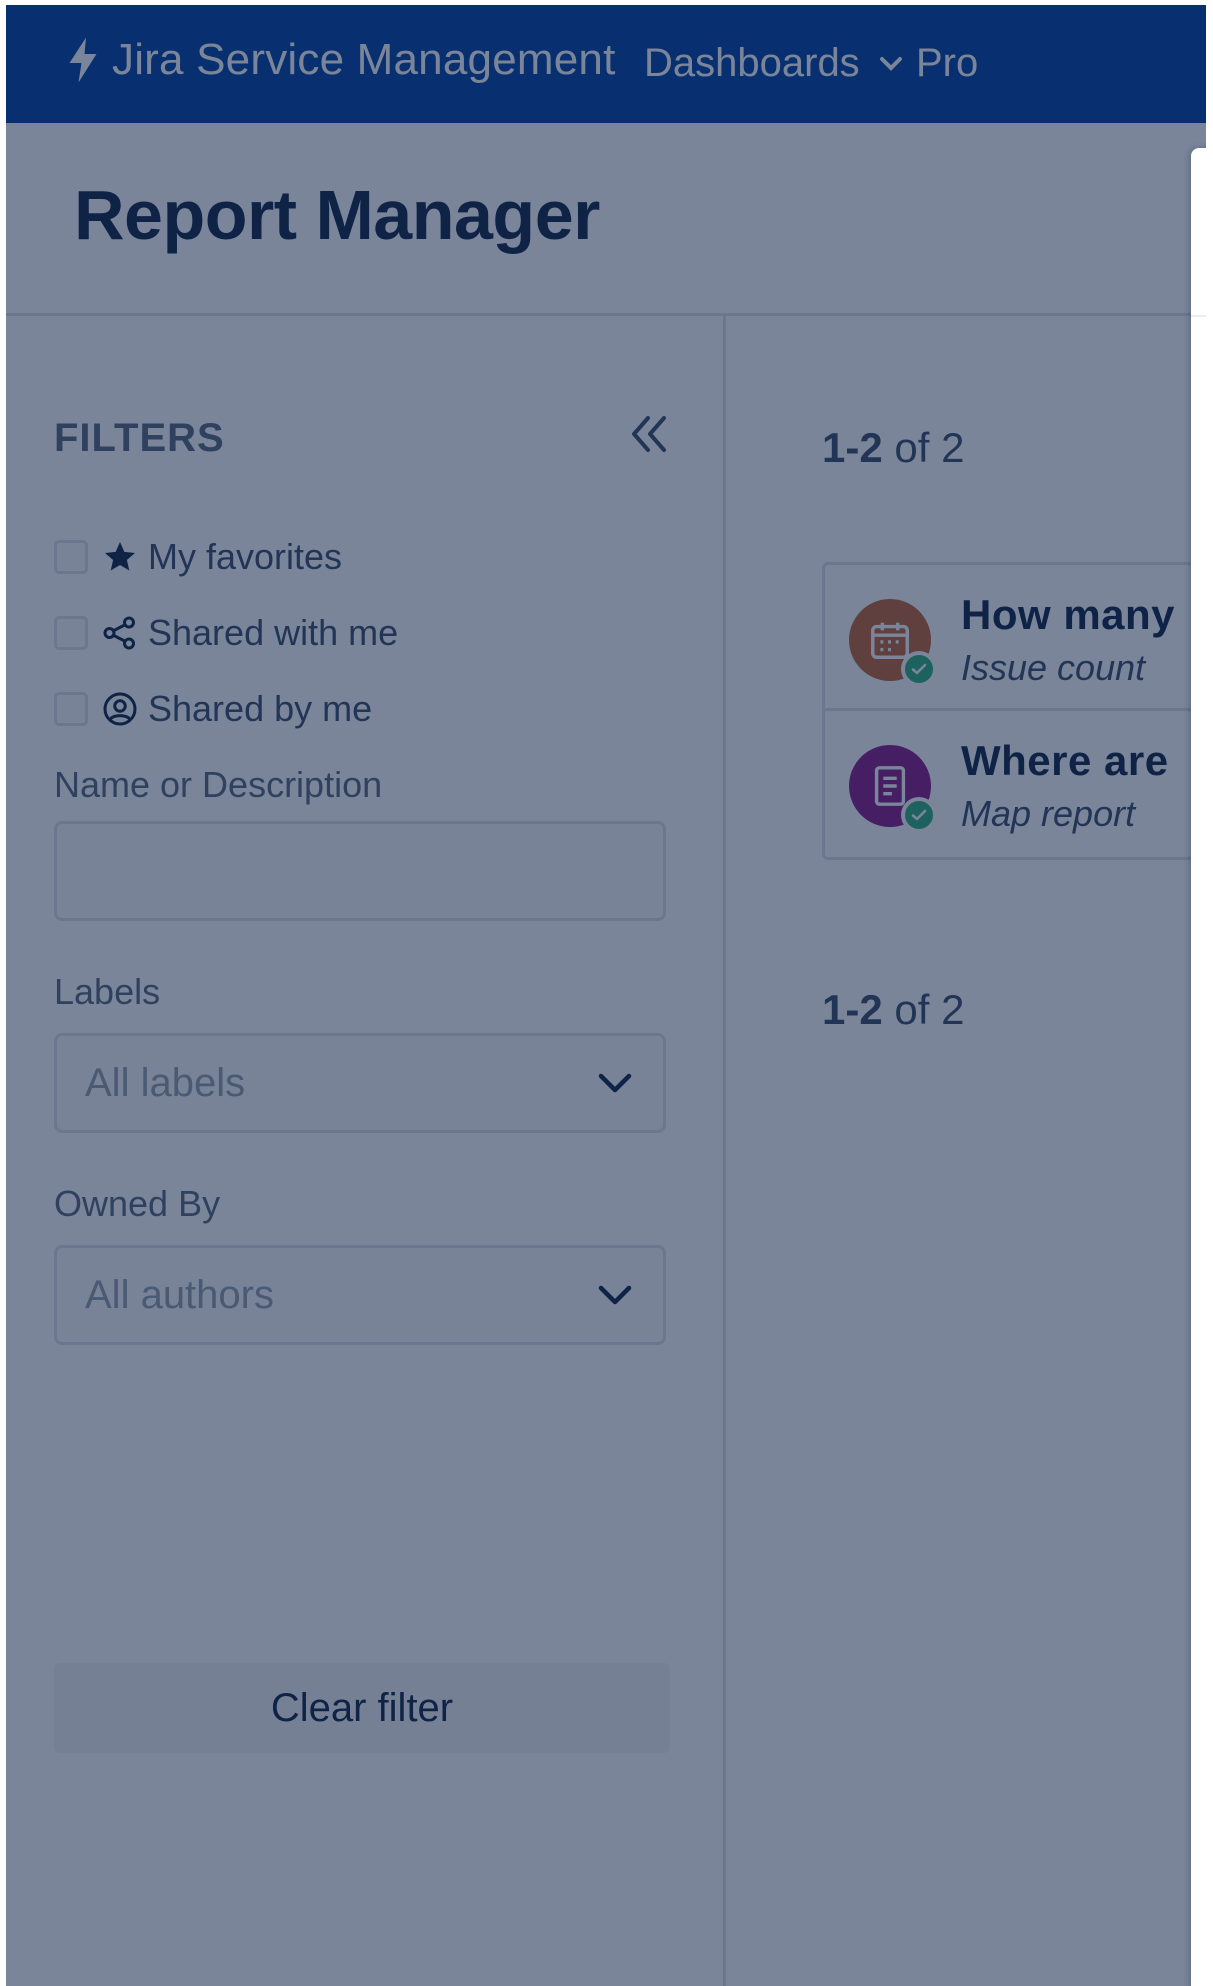 Image resolution: width=1213 pixels, height=1986 pixels. Describe the element at coordinates (1065, 761) in the screenshot. I see `report-name: Where are` at that location.